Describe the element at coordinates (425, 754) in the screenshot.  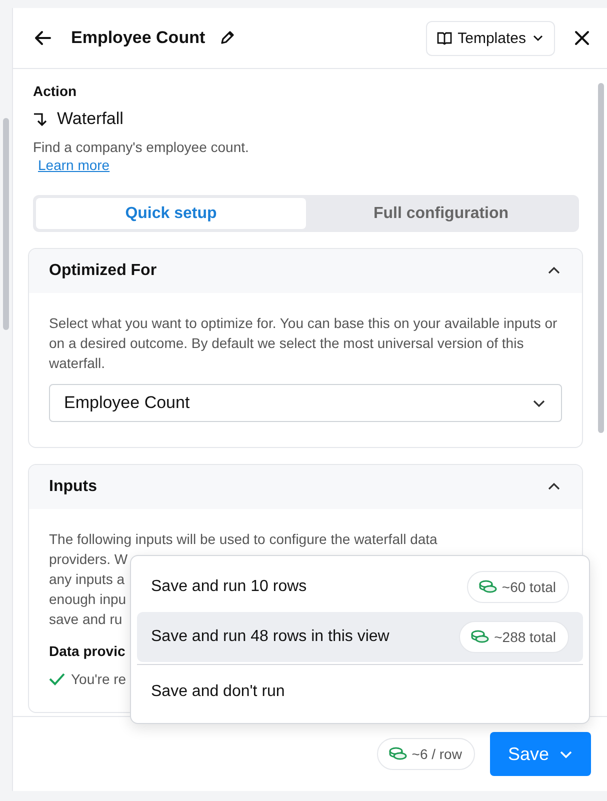
I see `credit-cost-badge: ~6 / row` at that location.